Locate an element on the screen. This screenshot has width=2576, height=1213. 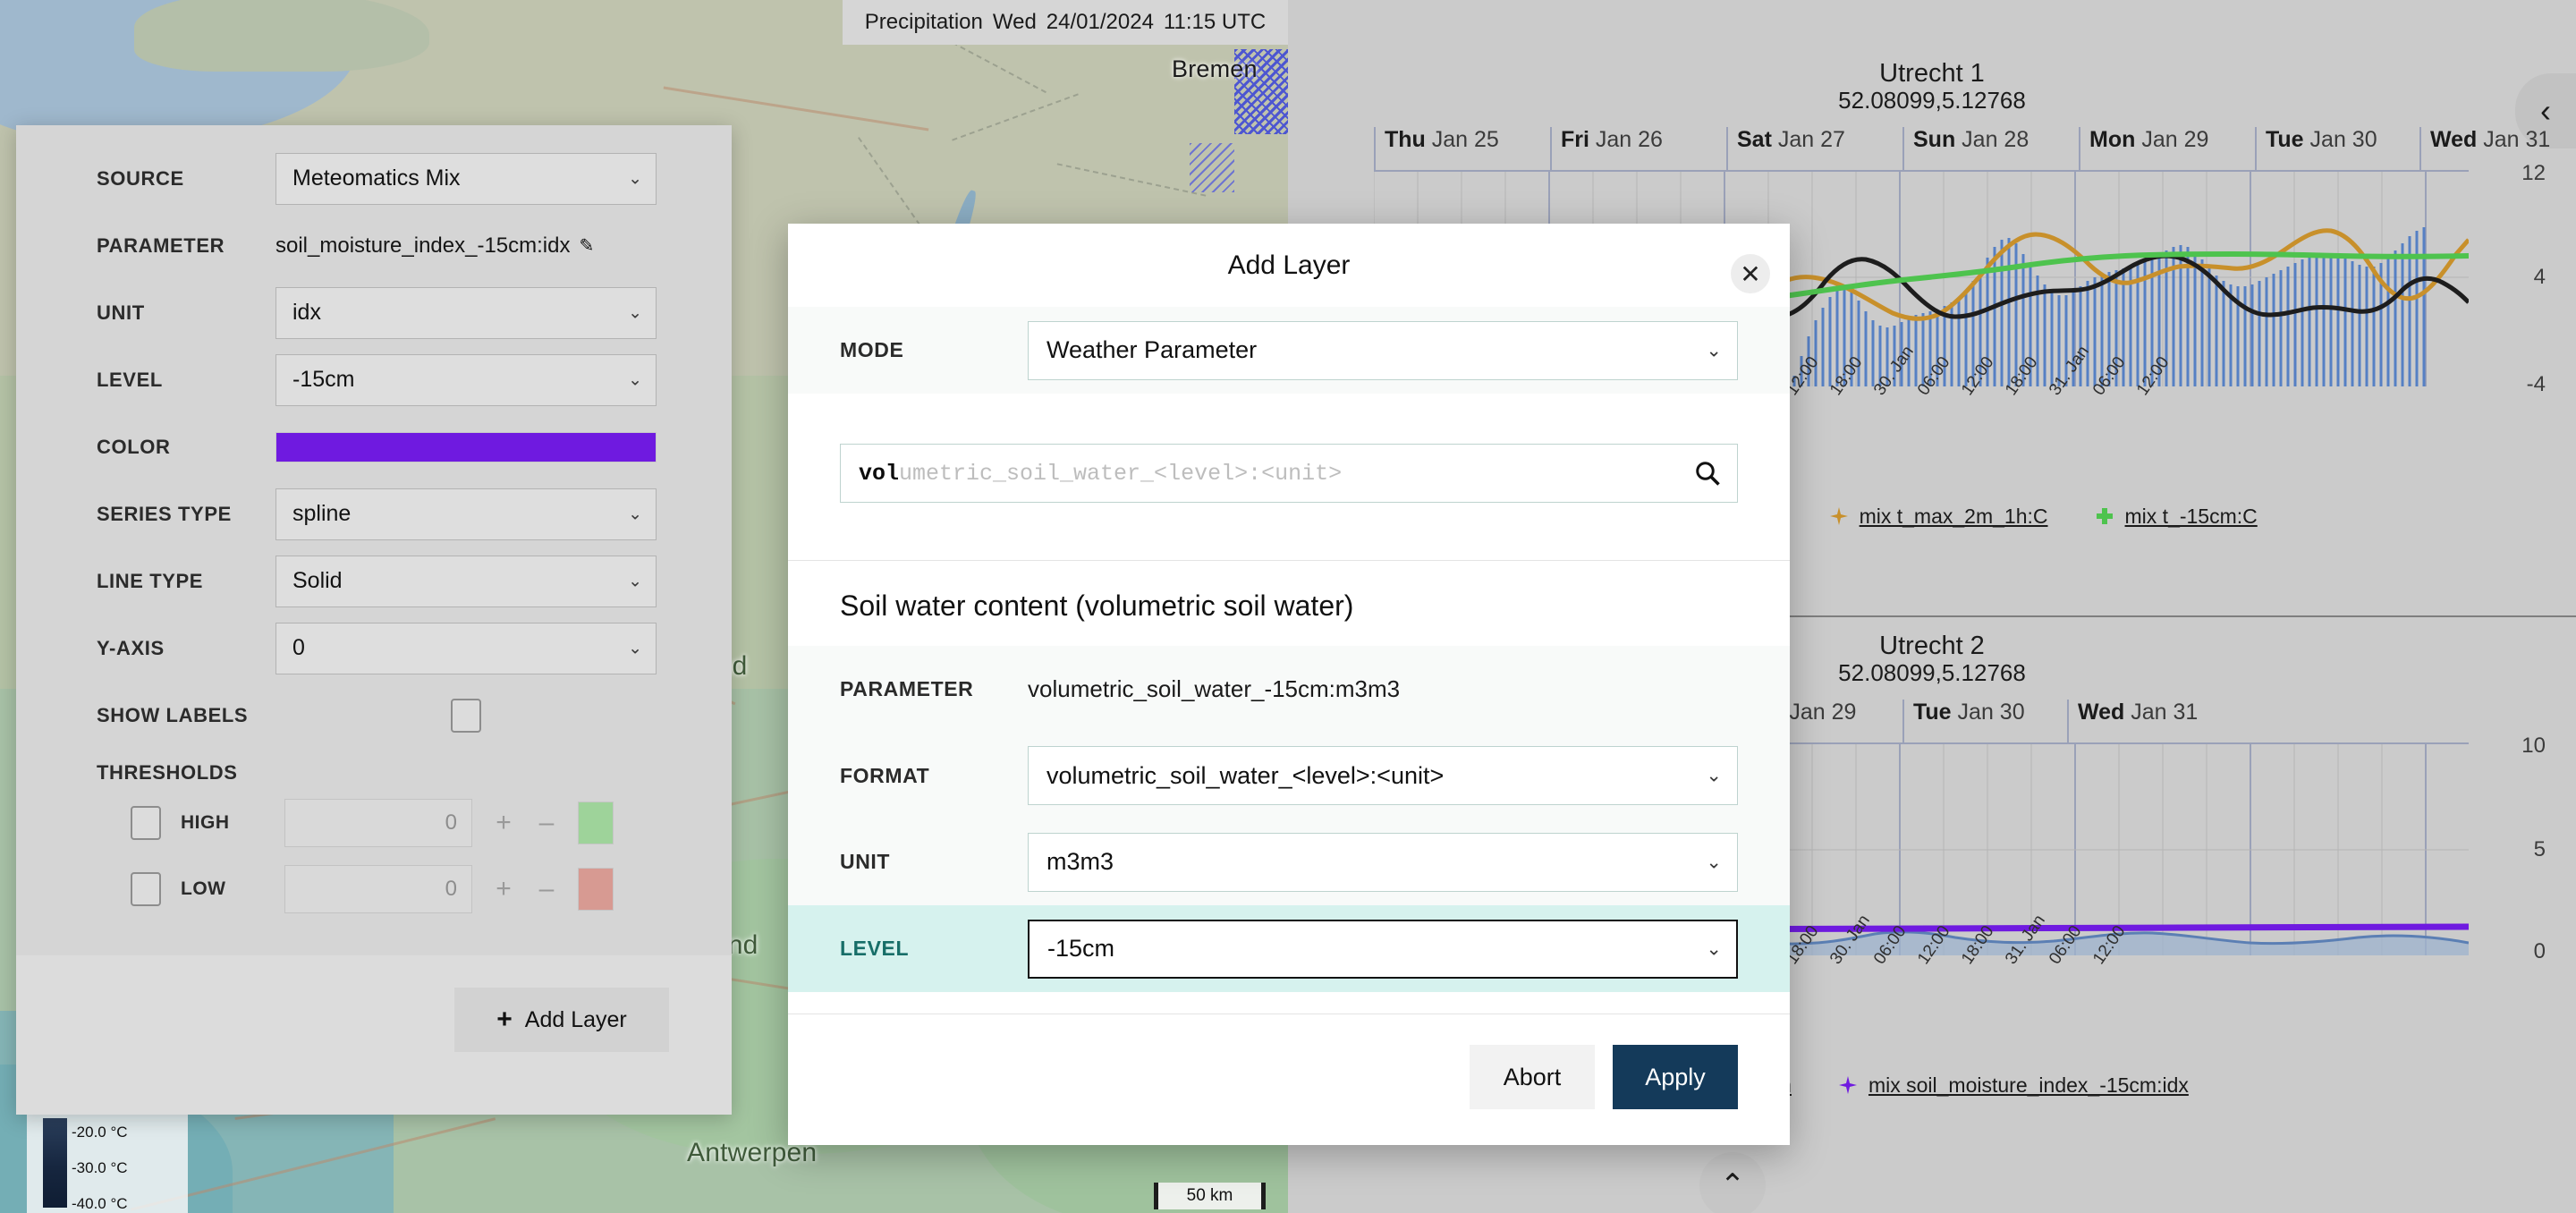
level-select-modal: -15cm ⌄ is located at coordinates (1383, 949).